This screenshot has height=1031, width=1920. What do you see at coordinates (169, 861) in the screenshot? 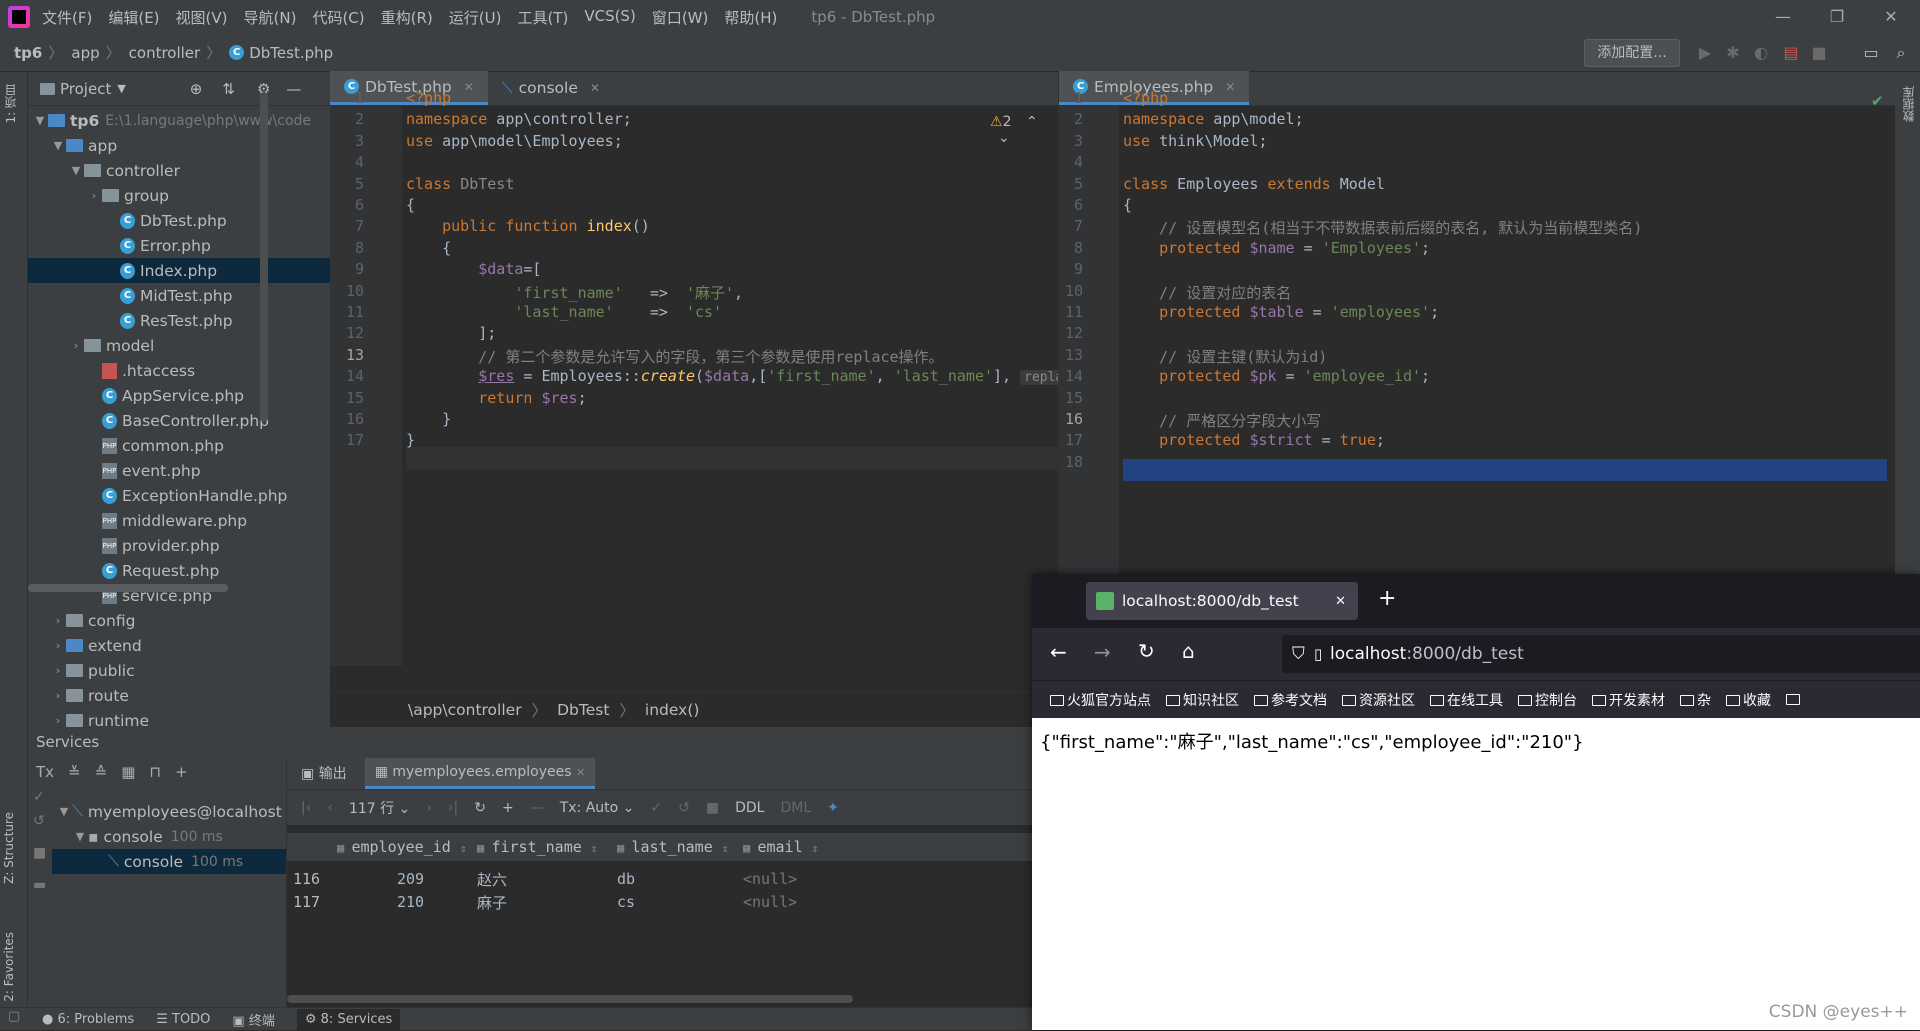
I see `tree-node-console-session: ⟍ console 100 ms` at bounding box center [169, 861].